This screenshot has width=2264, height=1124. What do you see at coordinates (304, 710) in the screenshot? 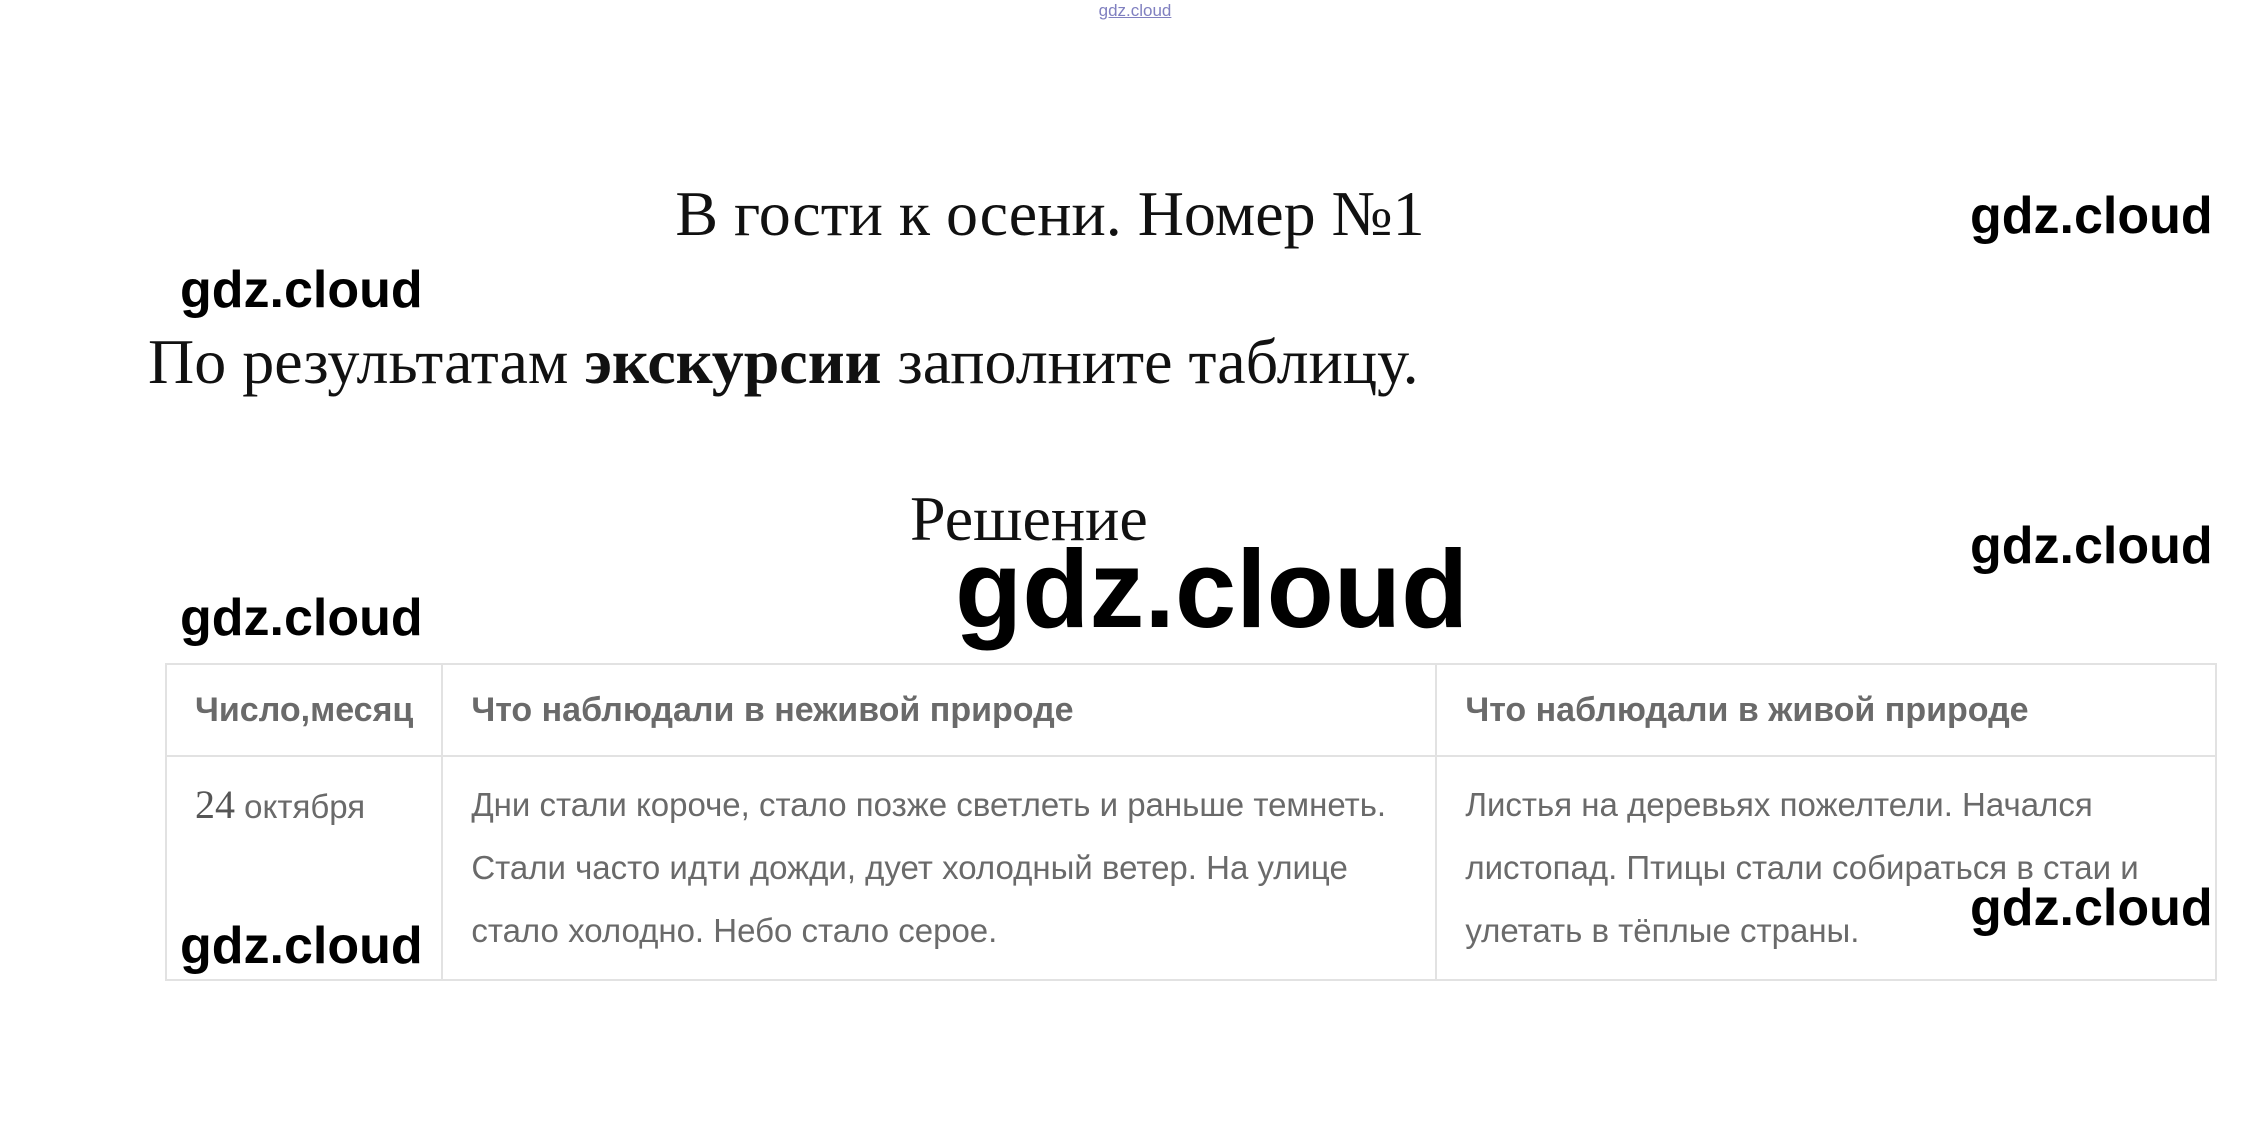
I see `table-header-date: Число,месяц` at bounding box center [304, 710].